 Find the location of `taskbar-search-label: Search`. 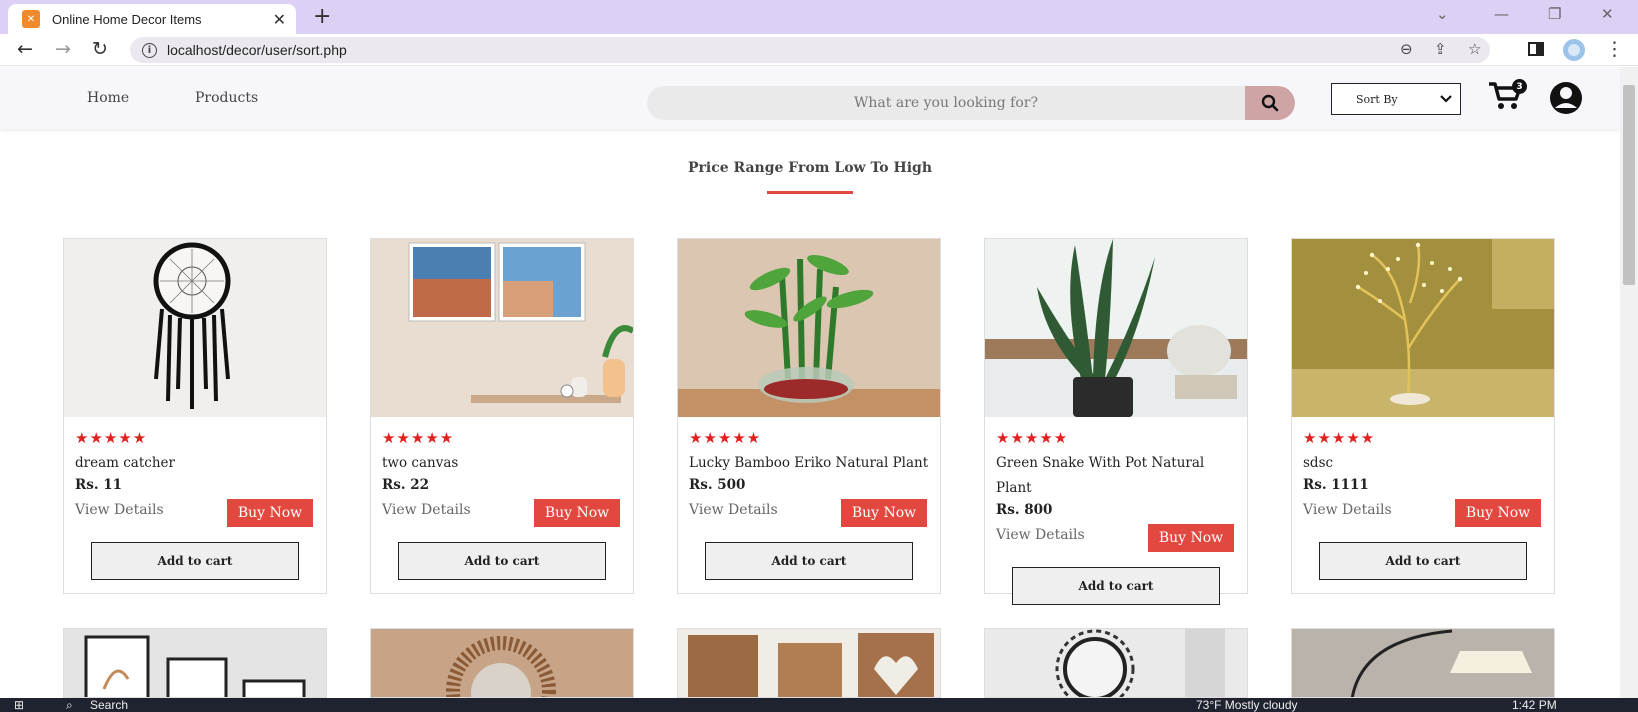

taskbar-search-label: Search is located at coordinates (109, 705).